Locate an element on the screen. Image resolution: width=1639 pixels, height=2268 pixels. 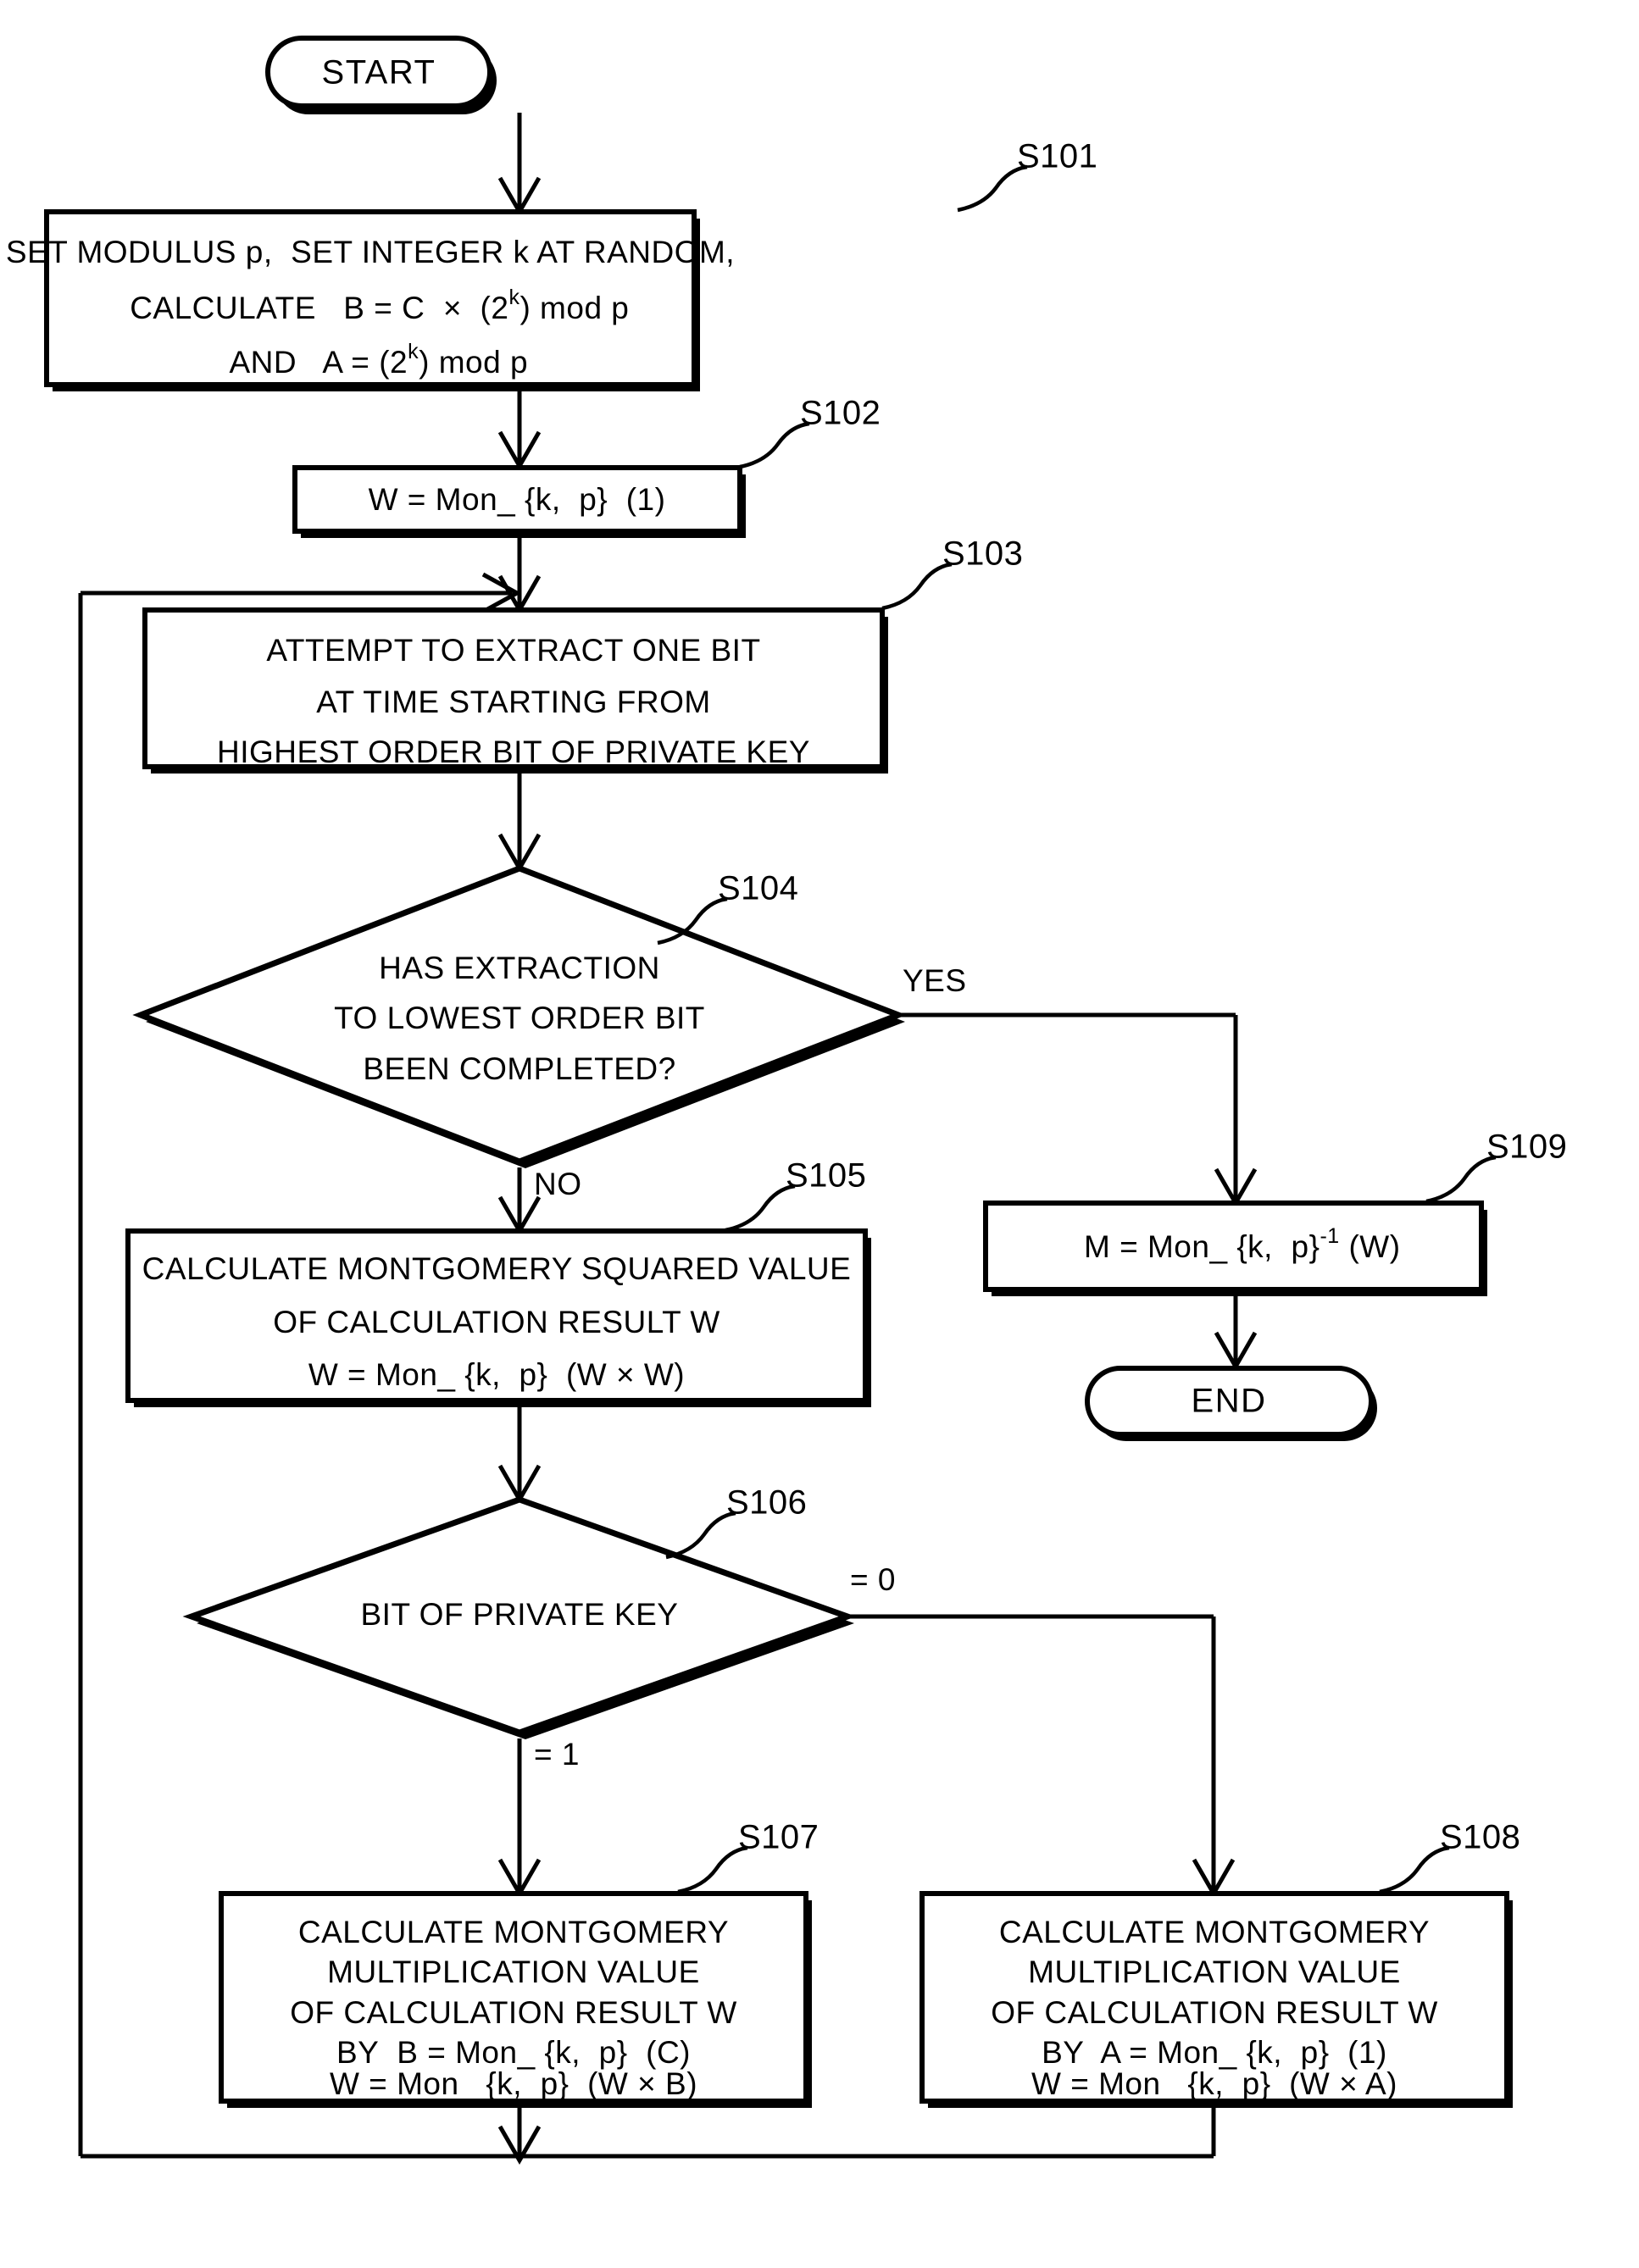
ref-label-s106-text: S106 is located at coordinates (767, 1503).